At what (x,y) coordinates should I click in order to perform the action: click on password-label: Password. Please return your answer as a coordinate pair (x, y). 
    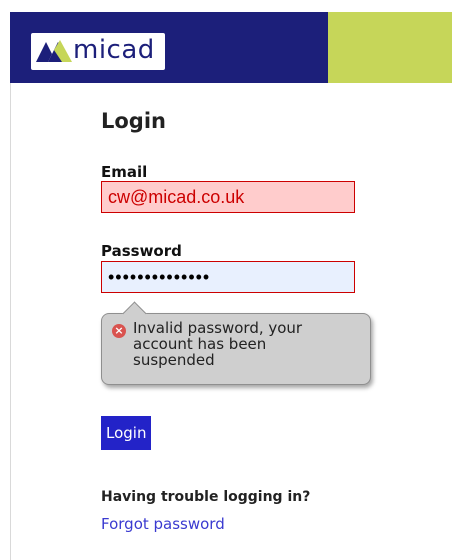
    Looking at the image, I should click on (141, 251).